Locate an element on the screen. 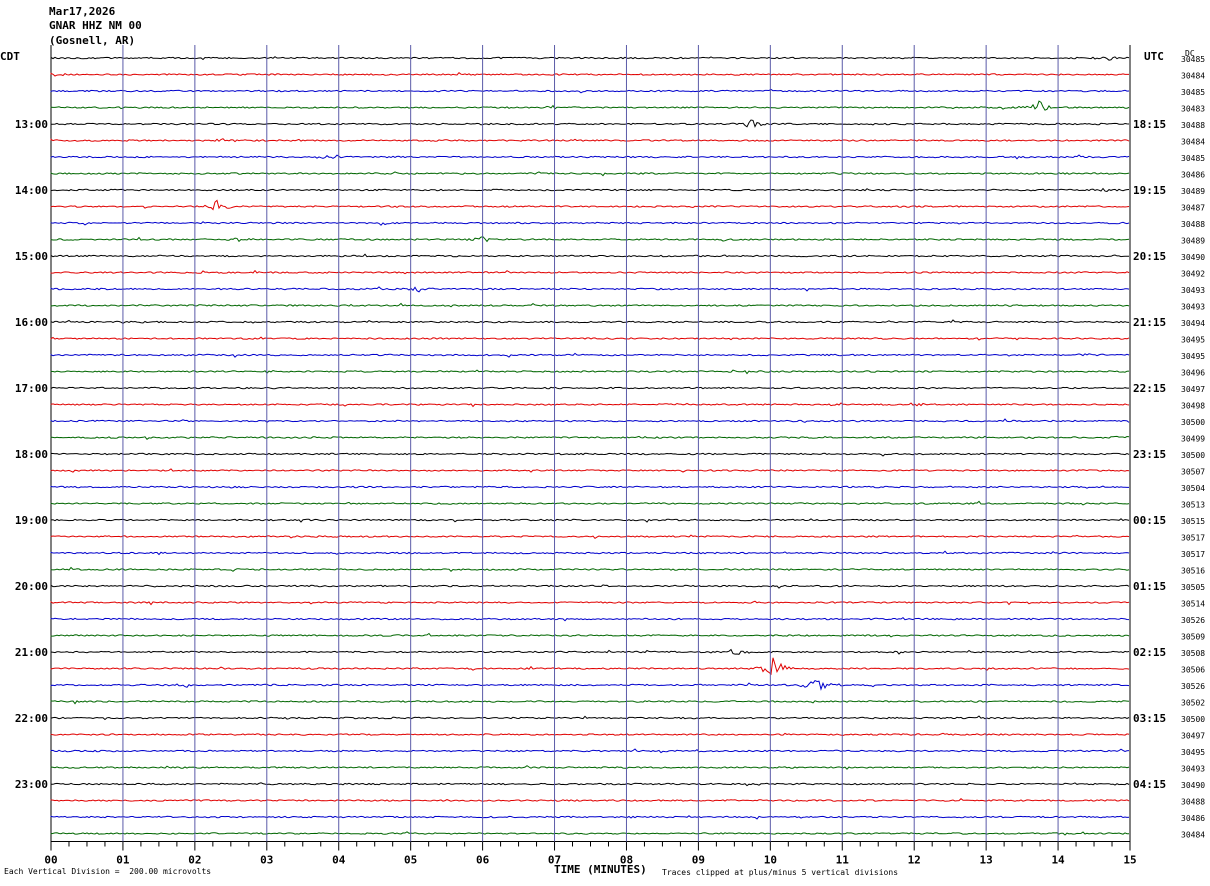 This screenshot has width=1210, height=886. right-hour-label-4: 22:15 is located at coordinates (1149, 388).